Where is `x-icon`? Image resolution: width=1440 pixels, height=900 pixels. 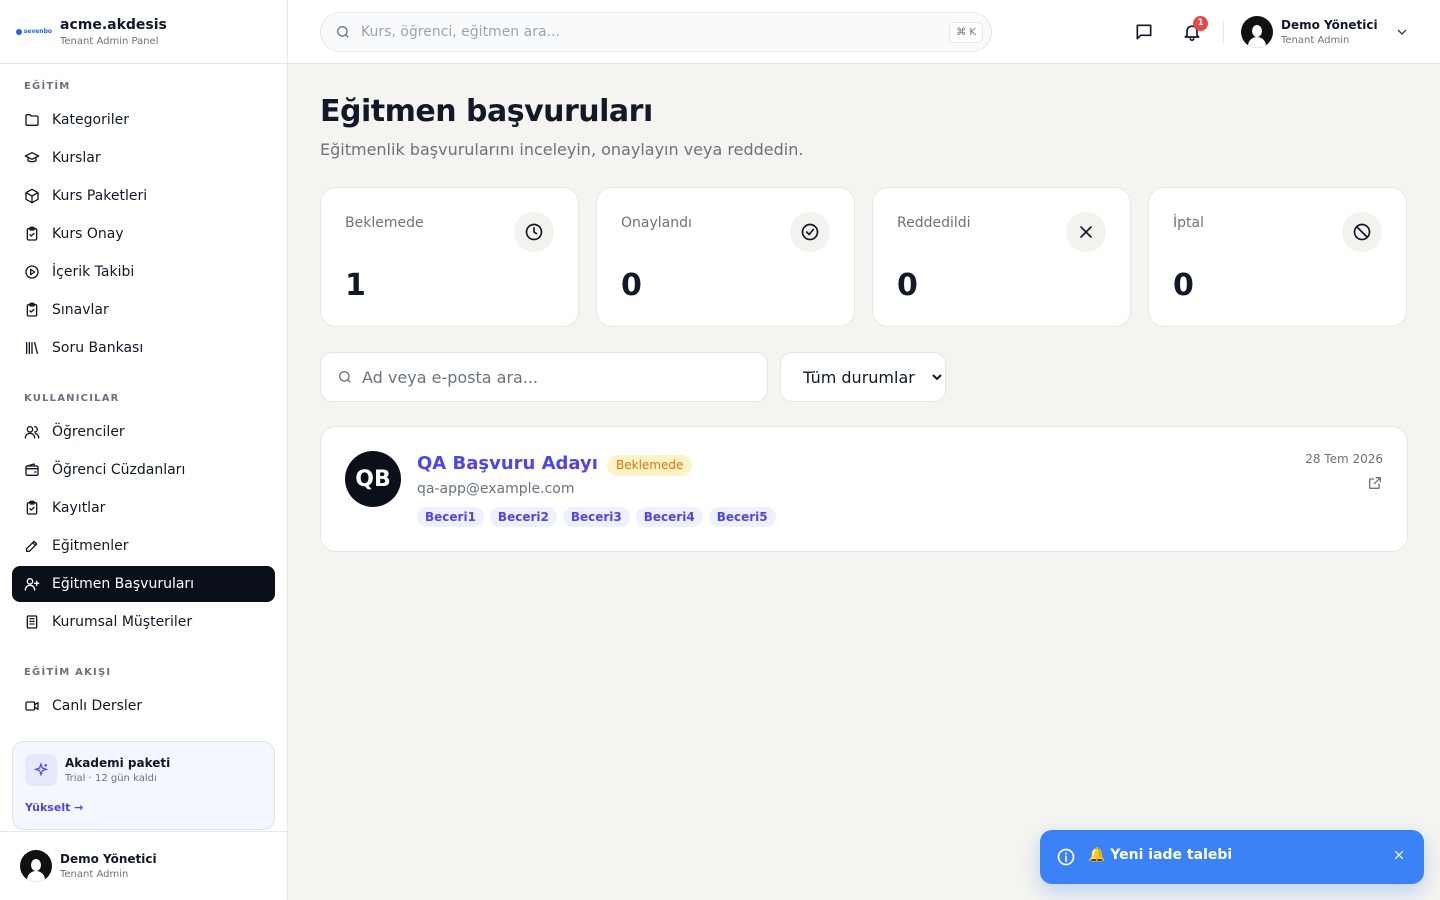 x-icon is located at coordinates (1086, 232).